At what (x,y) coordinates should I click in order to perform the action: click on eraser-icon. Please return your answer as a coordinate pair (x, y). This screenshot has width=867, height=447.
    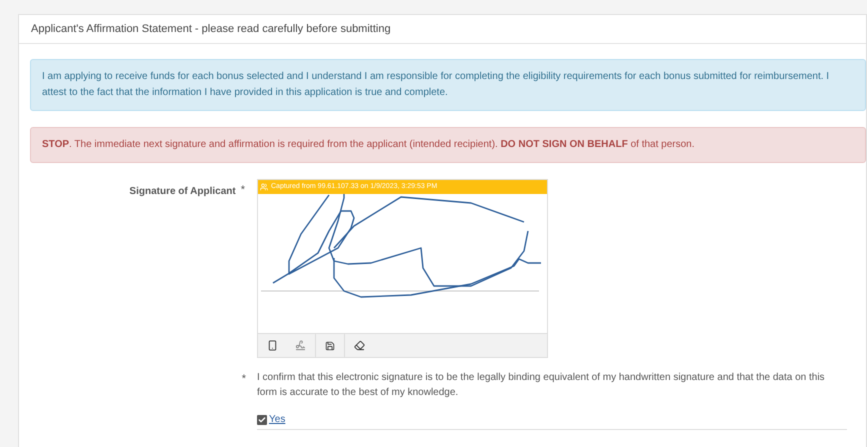
    Looking at the image, I should click on (359, 345).